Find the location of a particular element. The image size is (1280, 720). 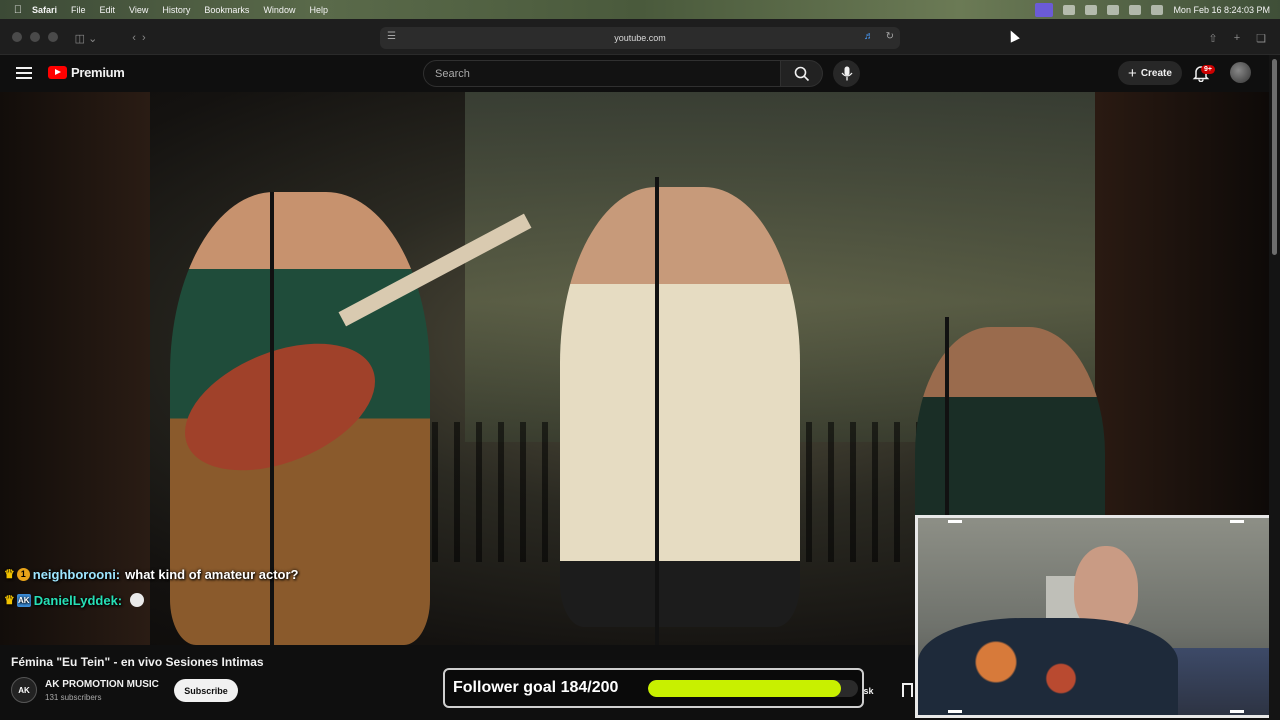

menu-help: Help is located at coordinates (318, 10).